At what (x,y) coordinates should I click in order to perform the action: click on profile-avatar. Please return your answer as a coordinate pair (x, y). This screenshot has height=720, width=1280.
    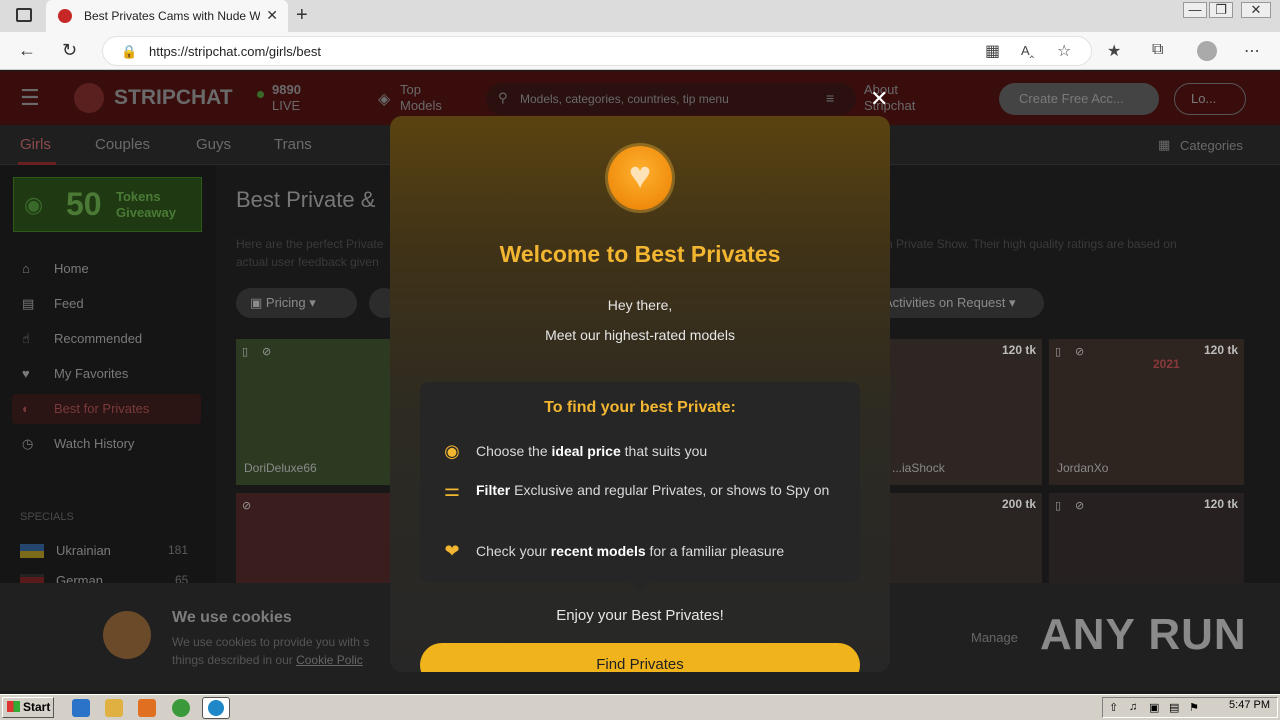
    Looking at the image, I should click on (1207, 51).